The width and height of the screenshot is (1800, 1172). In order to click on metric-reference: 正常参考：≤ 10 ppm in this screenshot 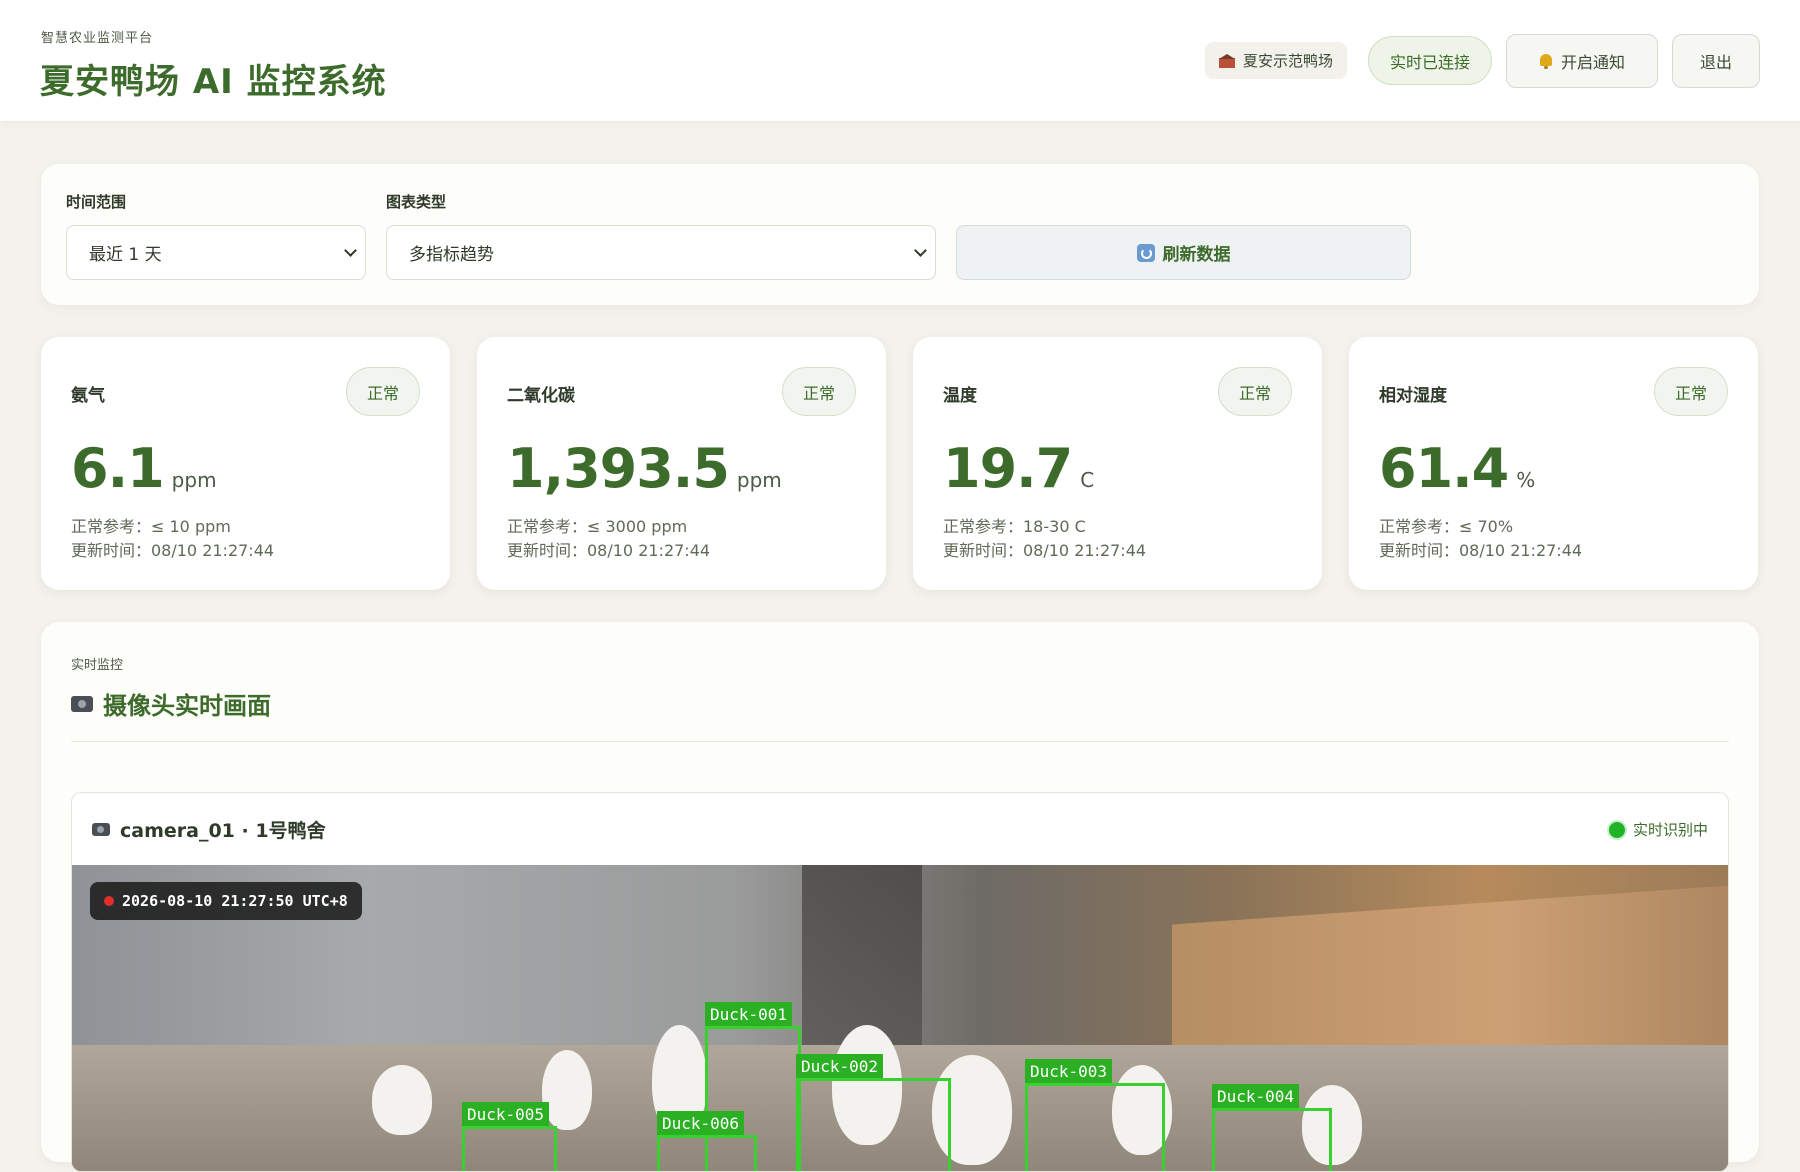, I will do `click(151, 526)`.